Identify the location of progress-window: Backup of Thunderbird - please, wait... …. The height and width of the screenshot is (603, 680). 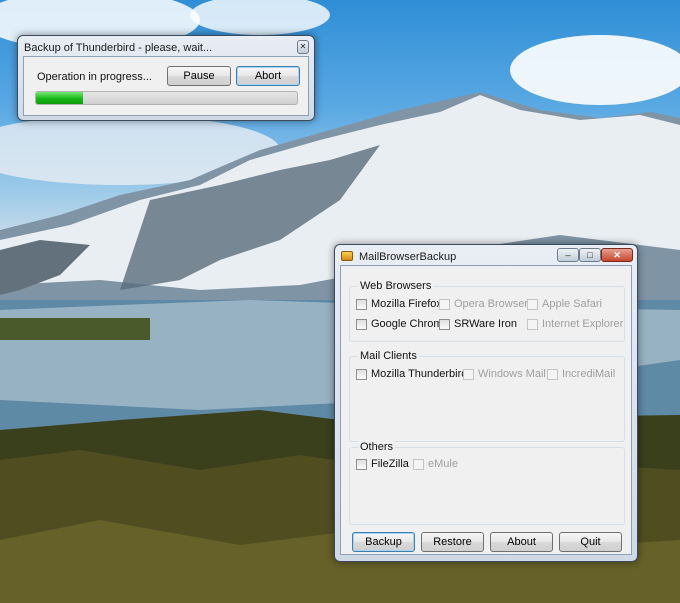
(166, 78).